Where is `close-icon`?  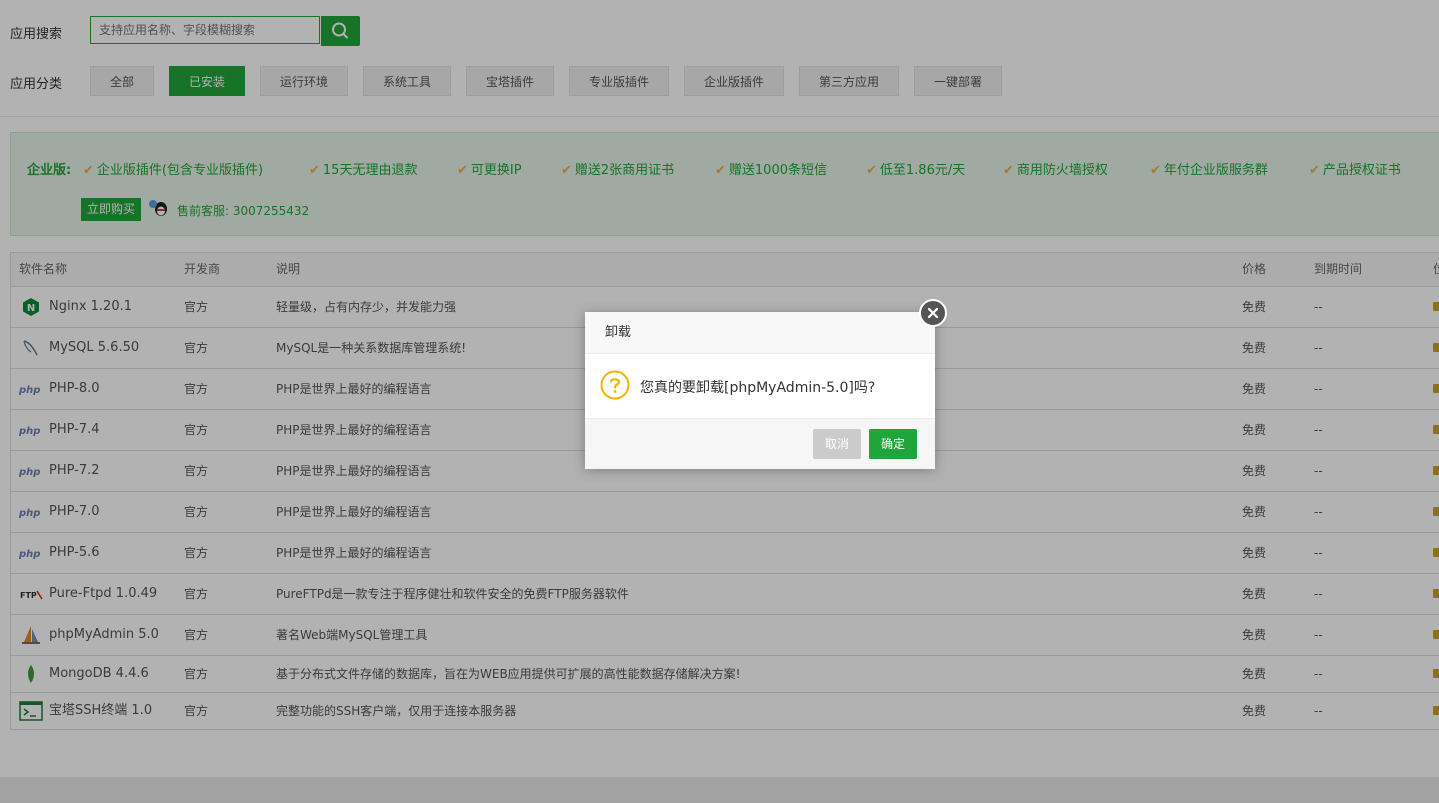
close-icon is located at coordinates (933, 313).